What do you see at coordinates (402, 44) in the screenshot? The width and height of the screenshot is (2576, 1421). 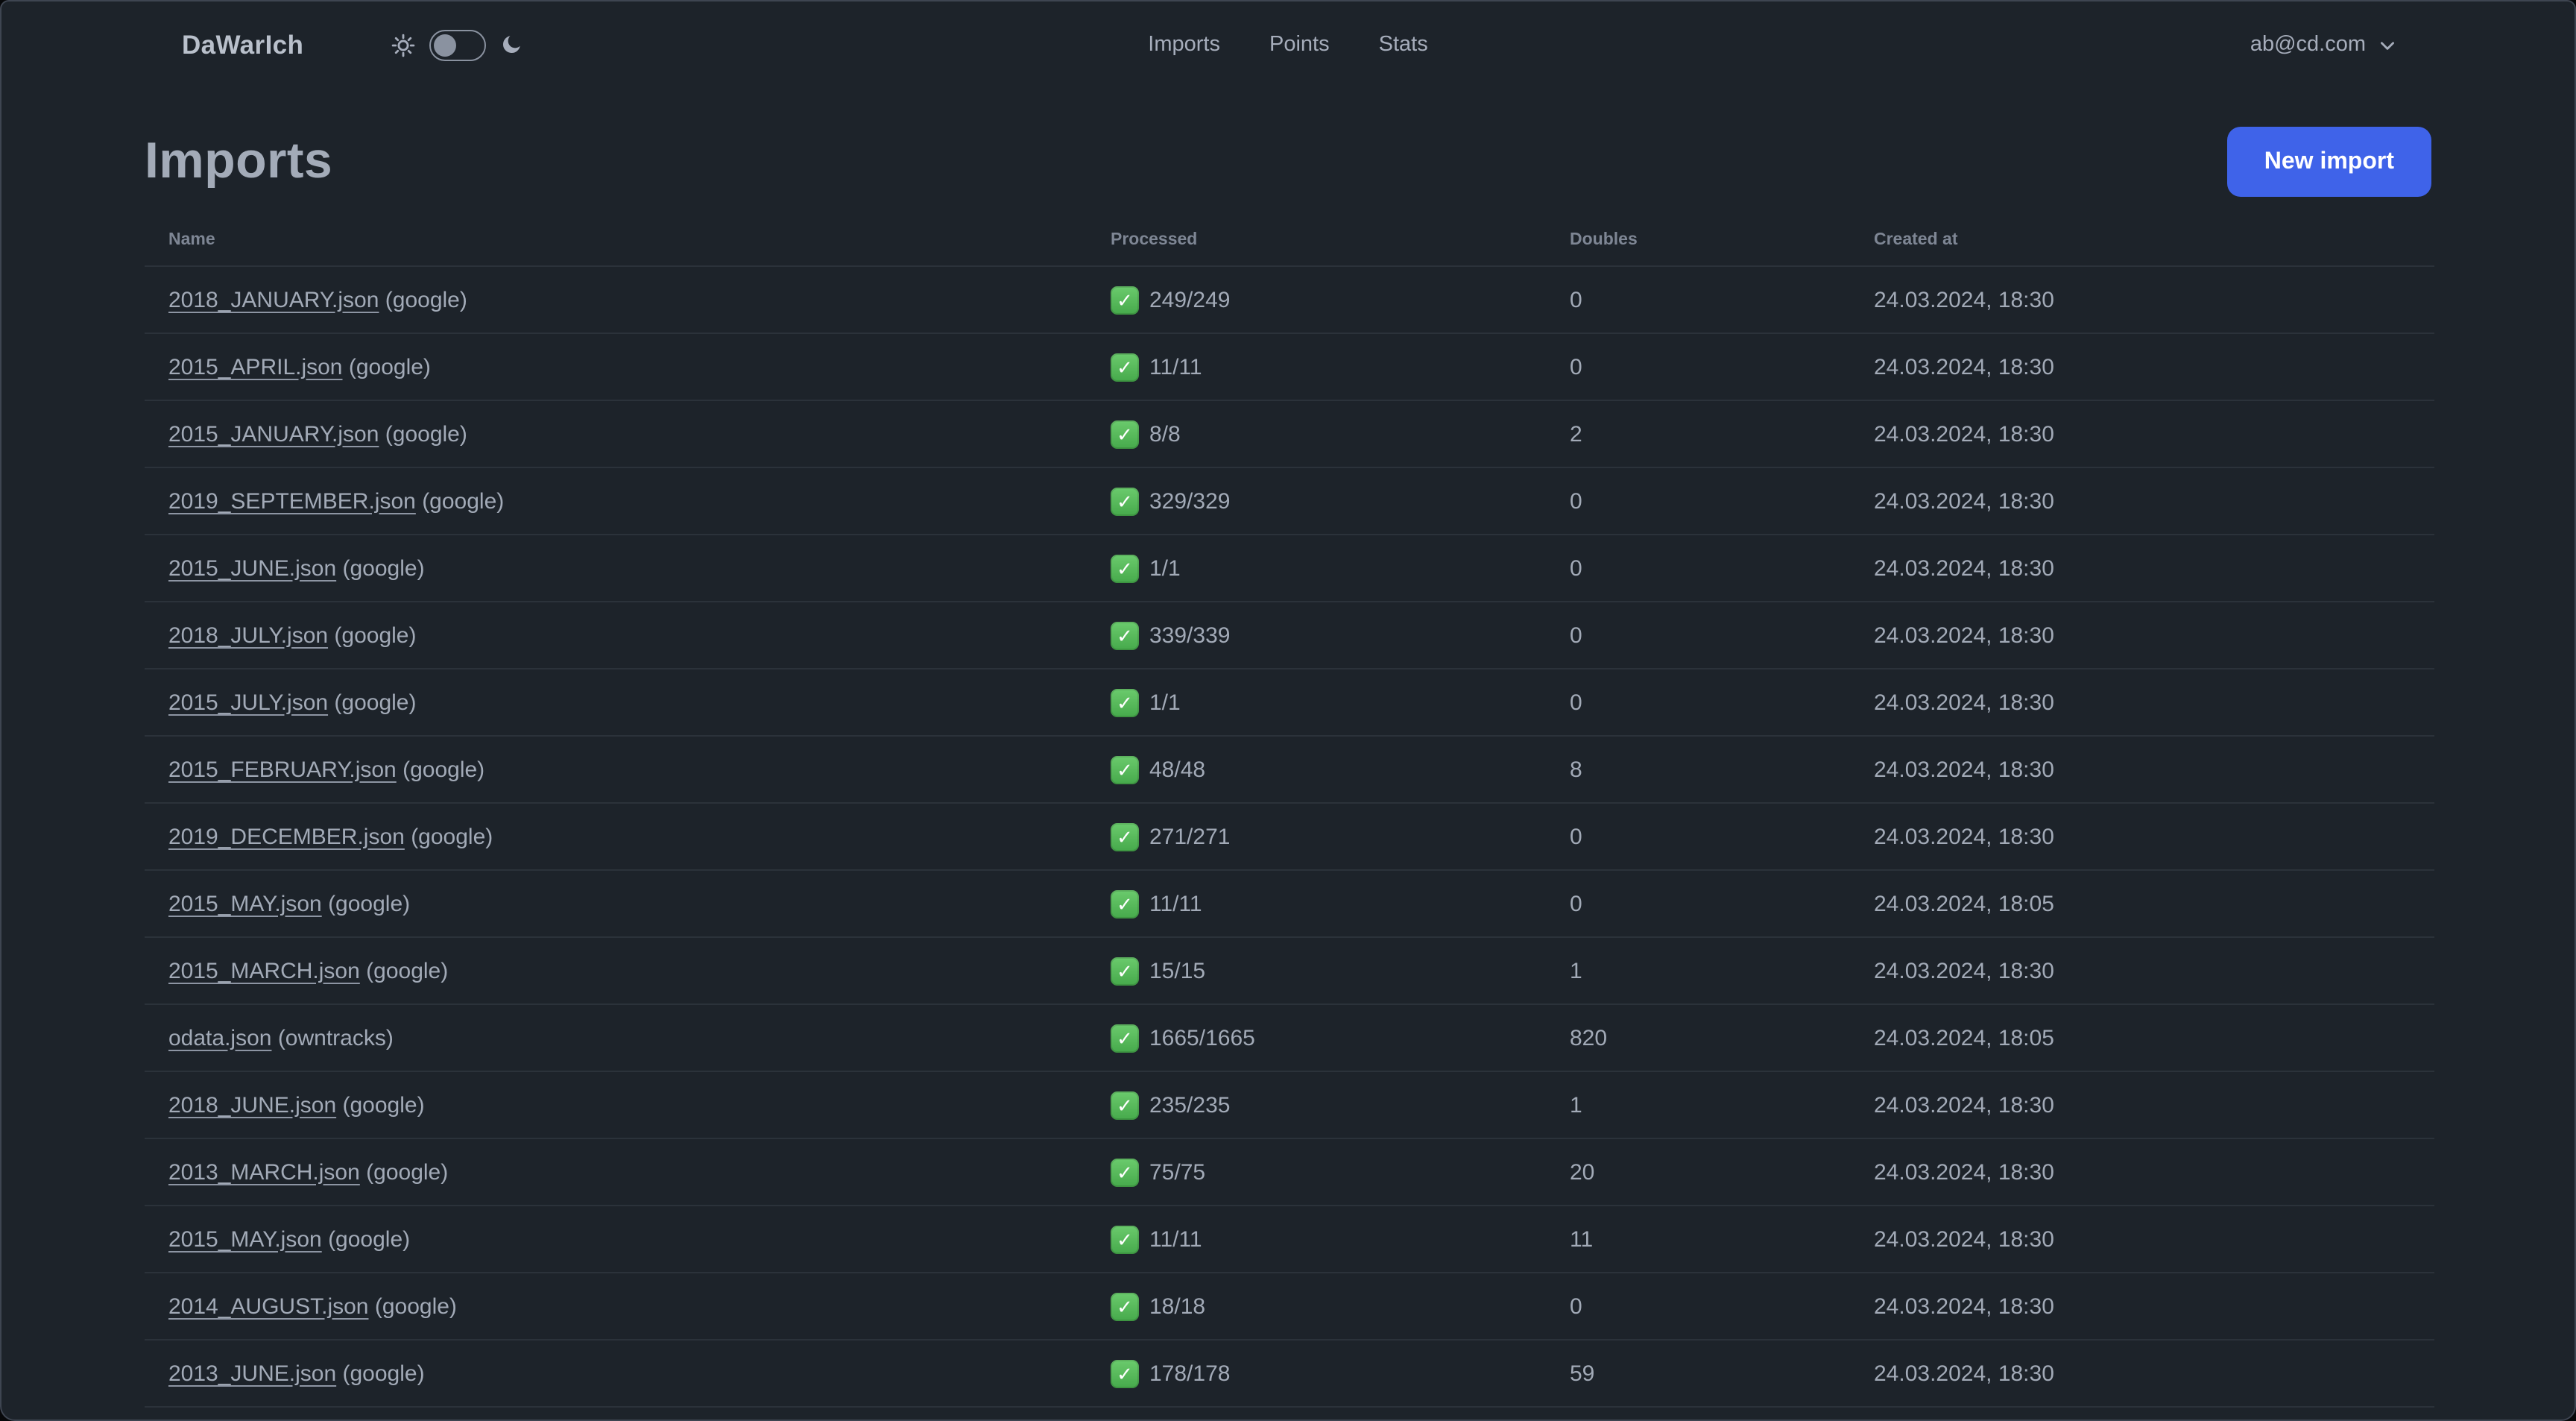 I see `sun-icon` at bounding box center [402, 44].